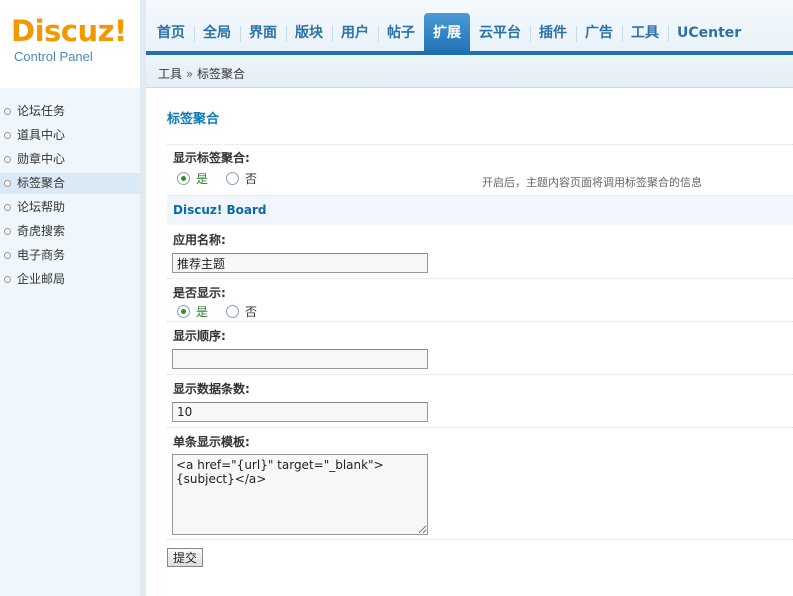 This screenshot has height=596, width=793. What do you see at coordinates (300, 359) in the screenshot?
I see `order-input` at bounding box center [300, 359].